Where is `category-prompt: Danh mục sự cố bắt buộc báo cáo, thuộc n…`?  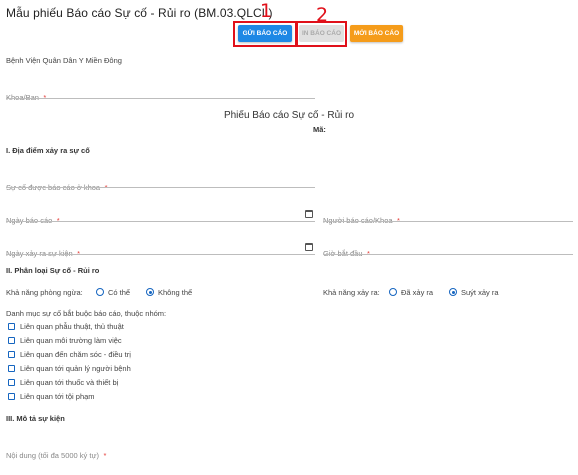
category-prompt: Danh mục sự cố bắt buộc báo cáo, thuộc n… is located at coordinates (86, 313).